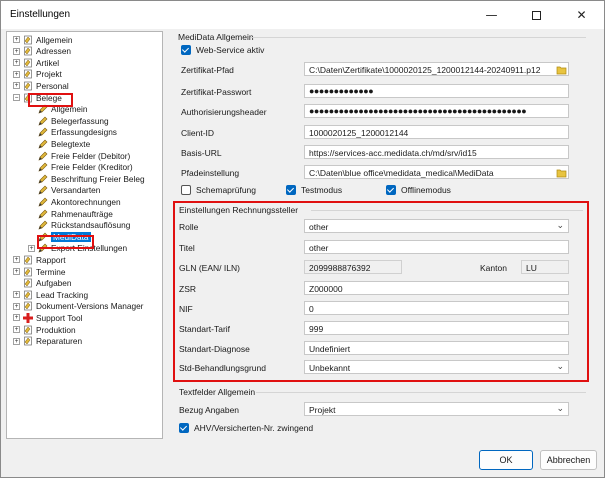 This screenshot has width=605, height=478. Describe the element at coordinates (436, 328) in the screenshot. I see `tarif-field: 999` at that location.